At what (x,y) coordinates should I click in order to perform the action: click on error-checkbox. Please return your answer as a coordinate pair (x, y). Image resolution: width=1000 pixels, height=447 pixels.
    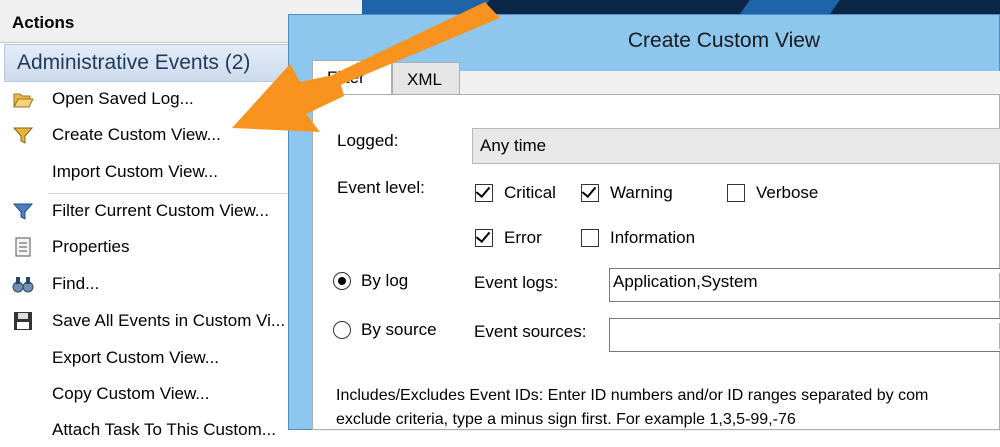
    Looking at the image, I should click on (484, 237).